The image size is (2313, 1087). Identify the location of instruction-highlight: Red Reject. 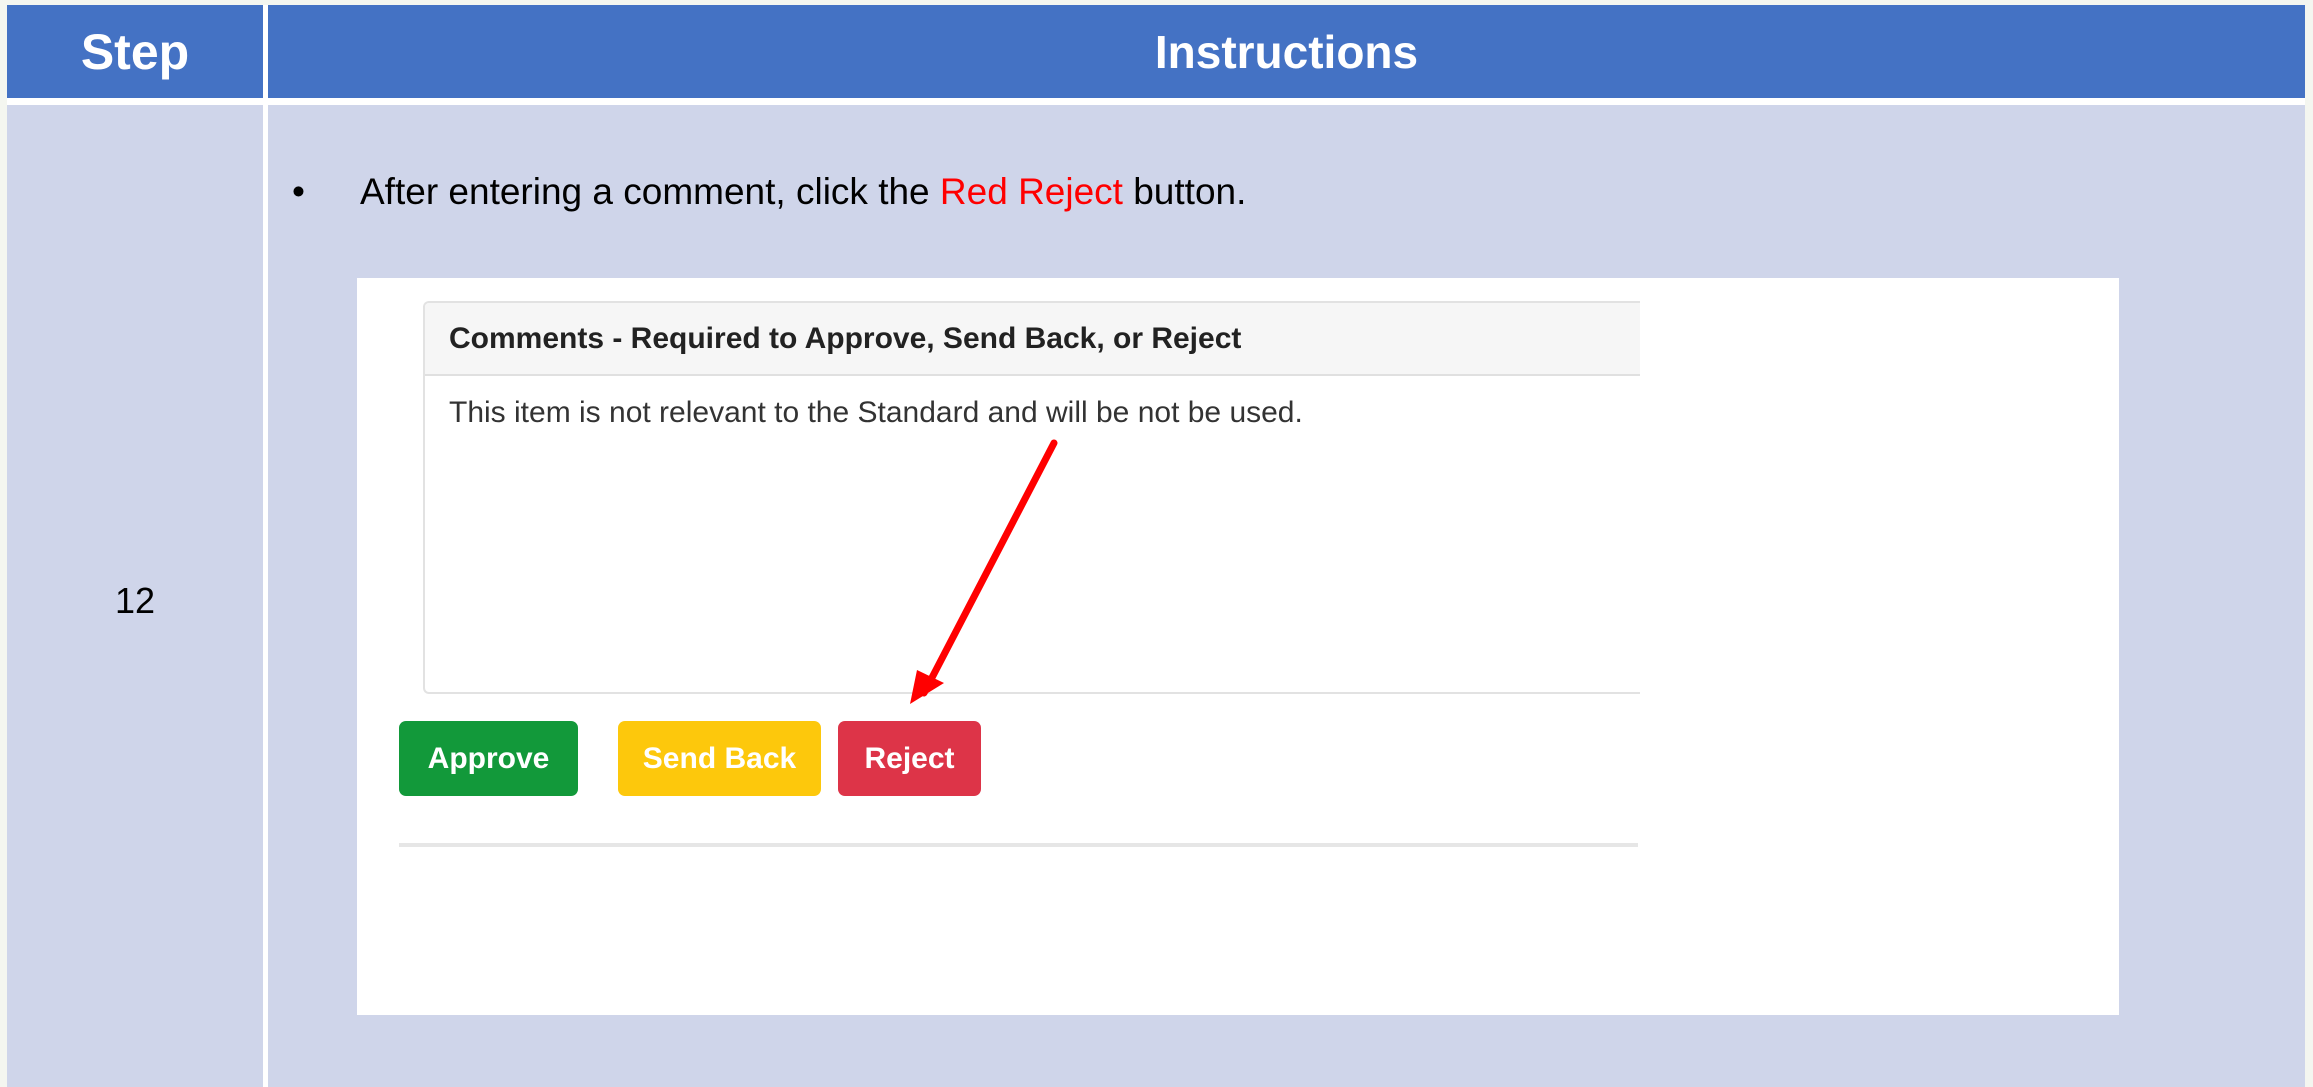
(1031, 191).